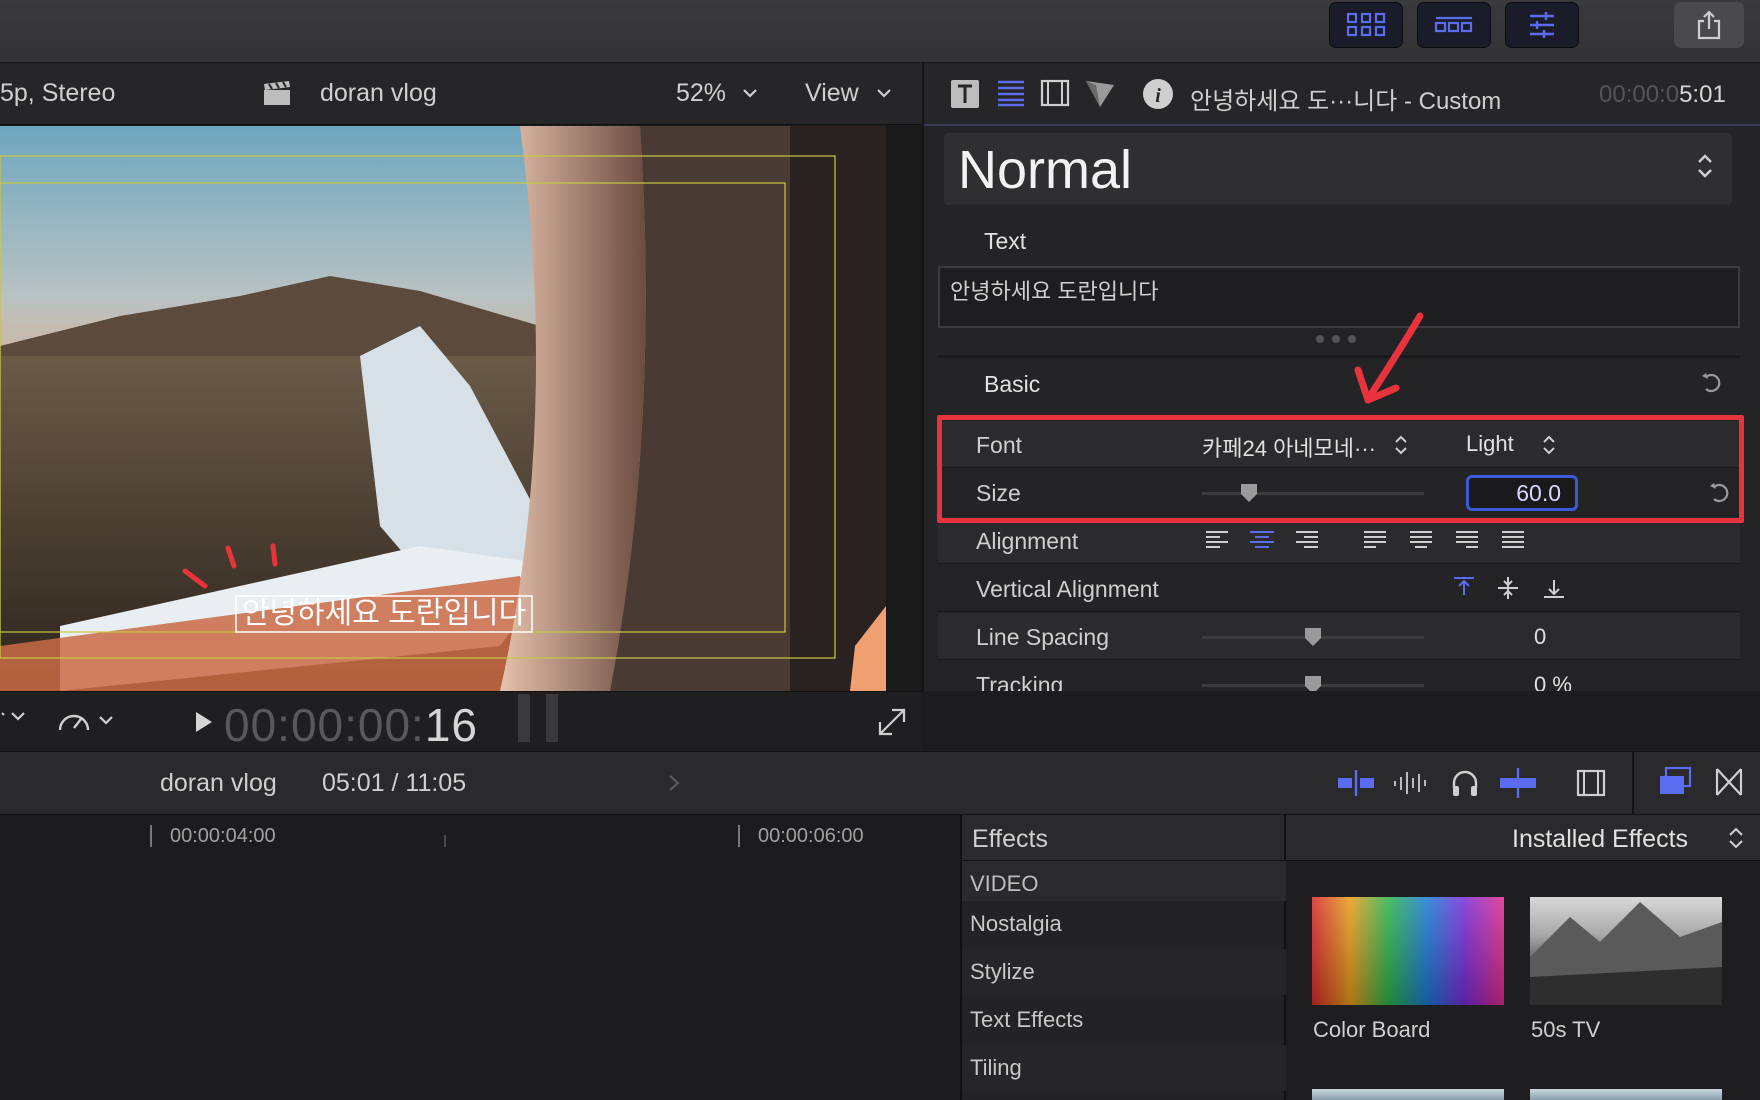  What do you see at coordinates (1124, 972) in the screenshot?
I see `category-stylize: Stylize` at bounding box center [1124, 972].